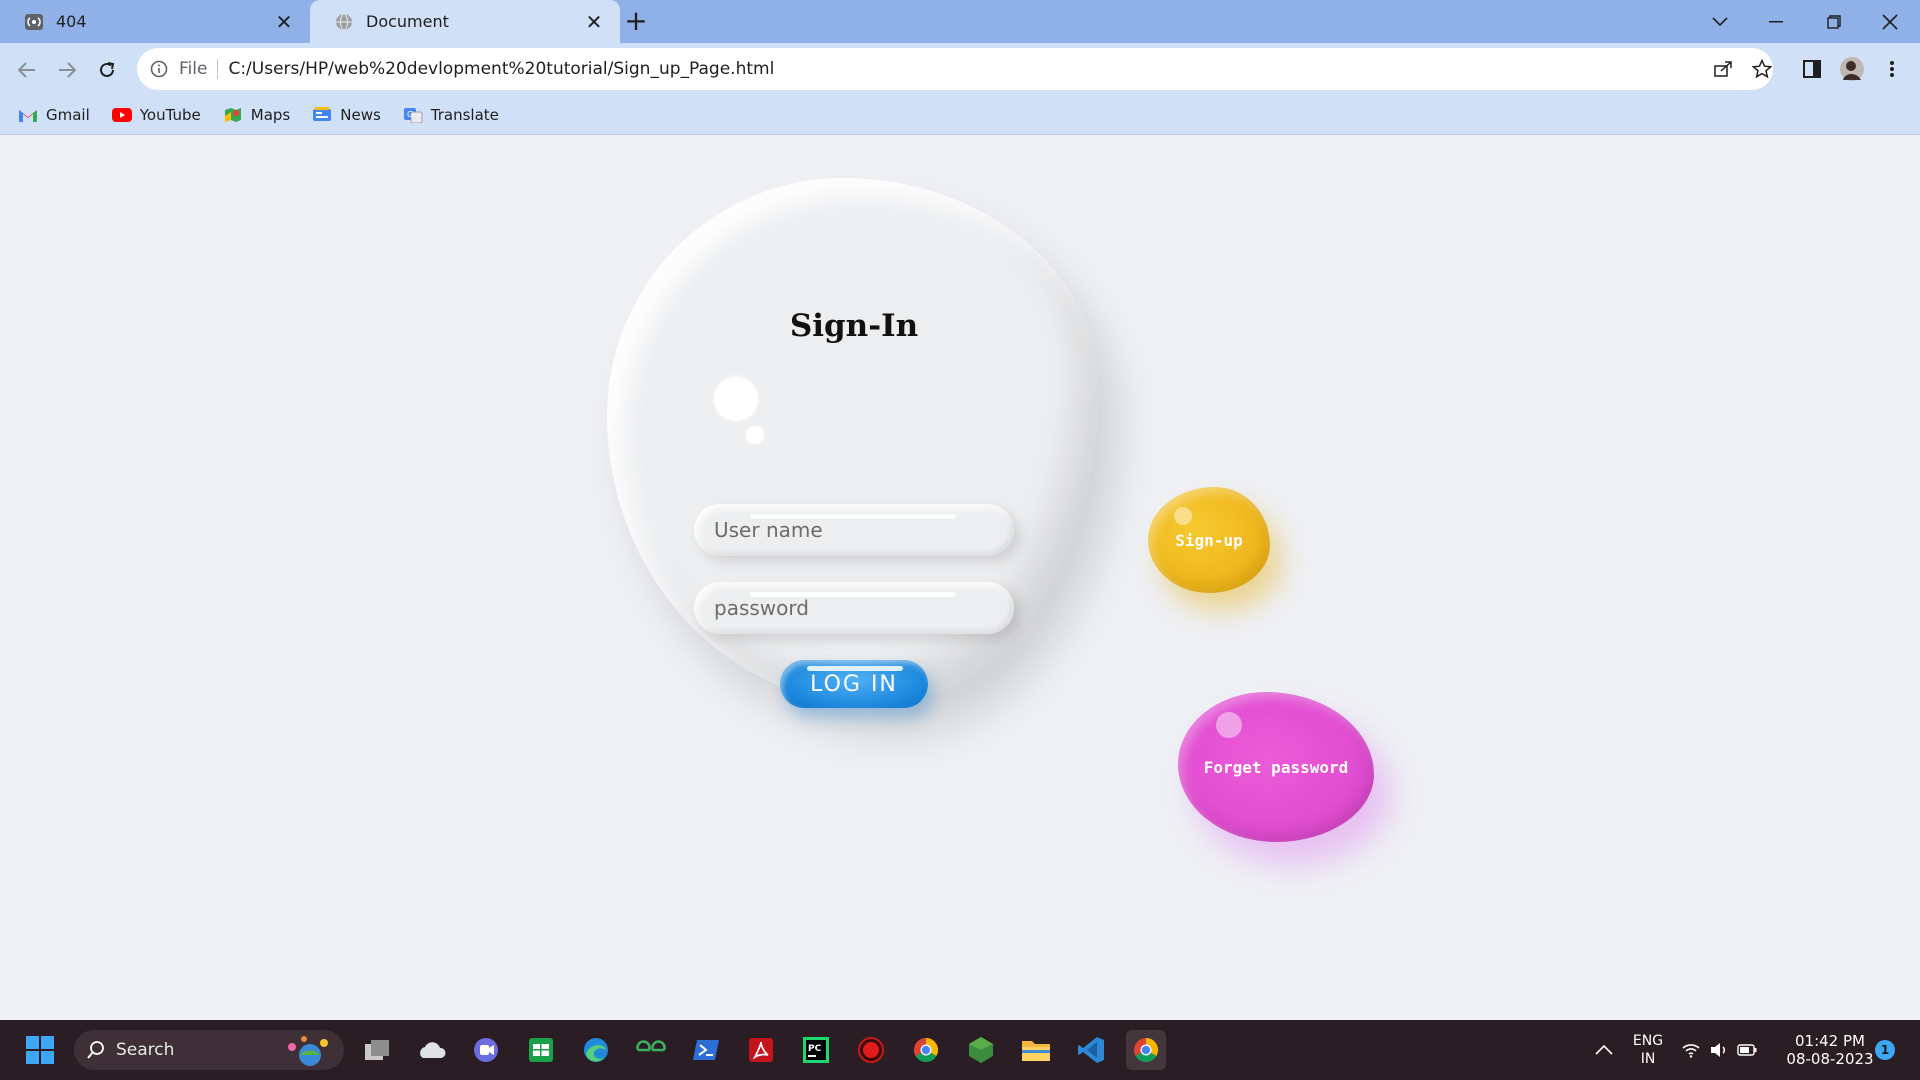  I want to click on pycharm-icon: PC, so click(816, 1050).